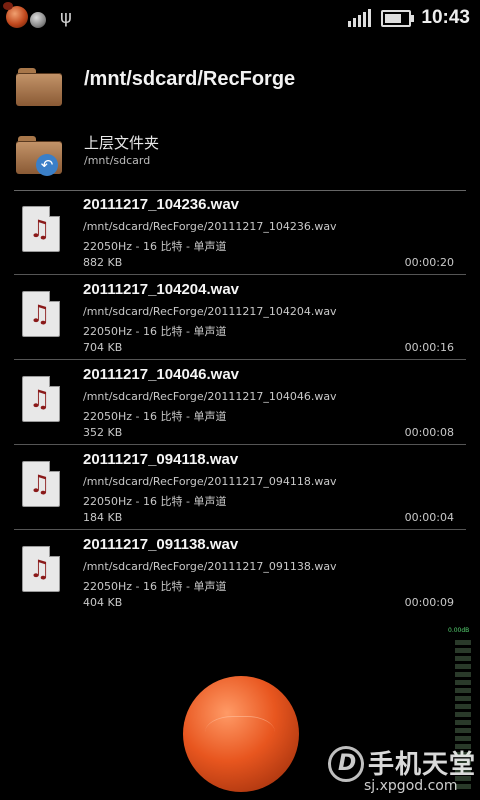 This screenshot has width=480, height=800. What do you see at coordinates (161, 204) in the screenshot?
I see `file-name: 20111217_104236.wav` at bounding box center [161, 204].